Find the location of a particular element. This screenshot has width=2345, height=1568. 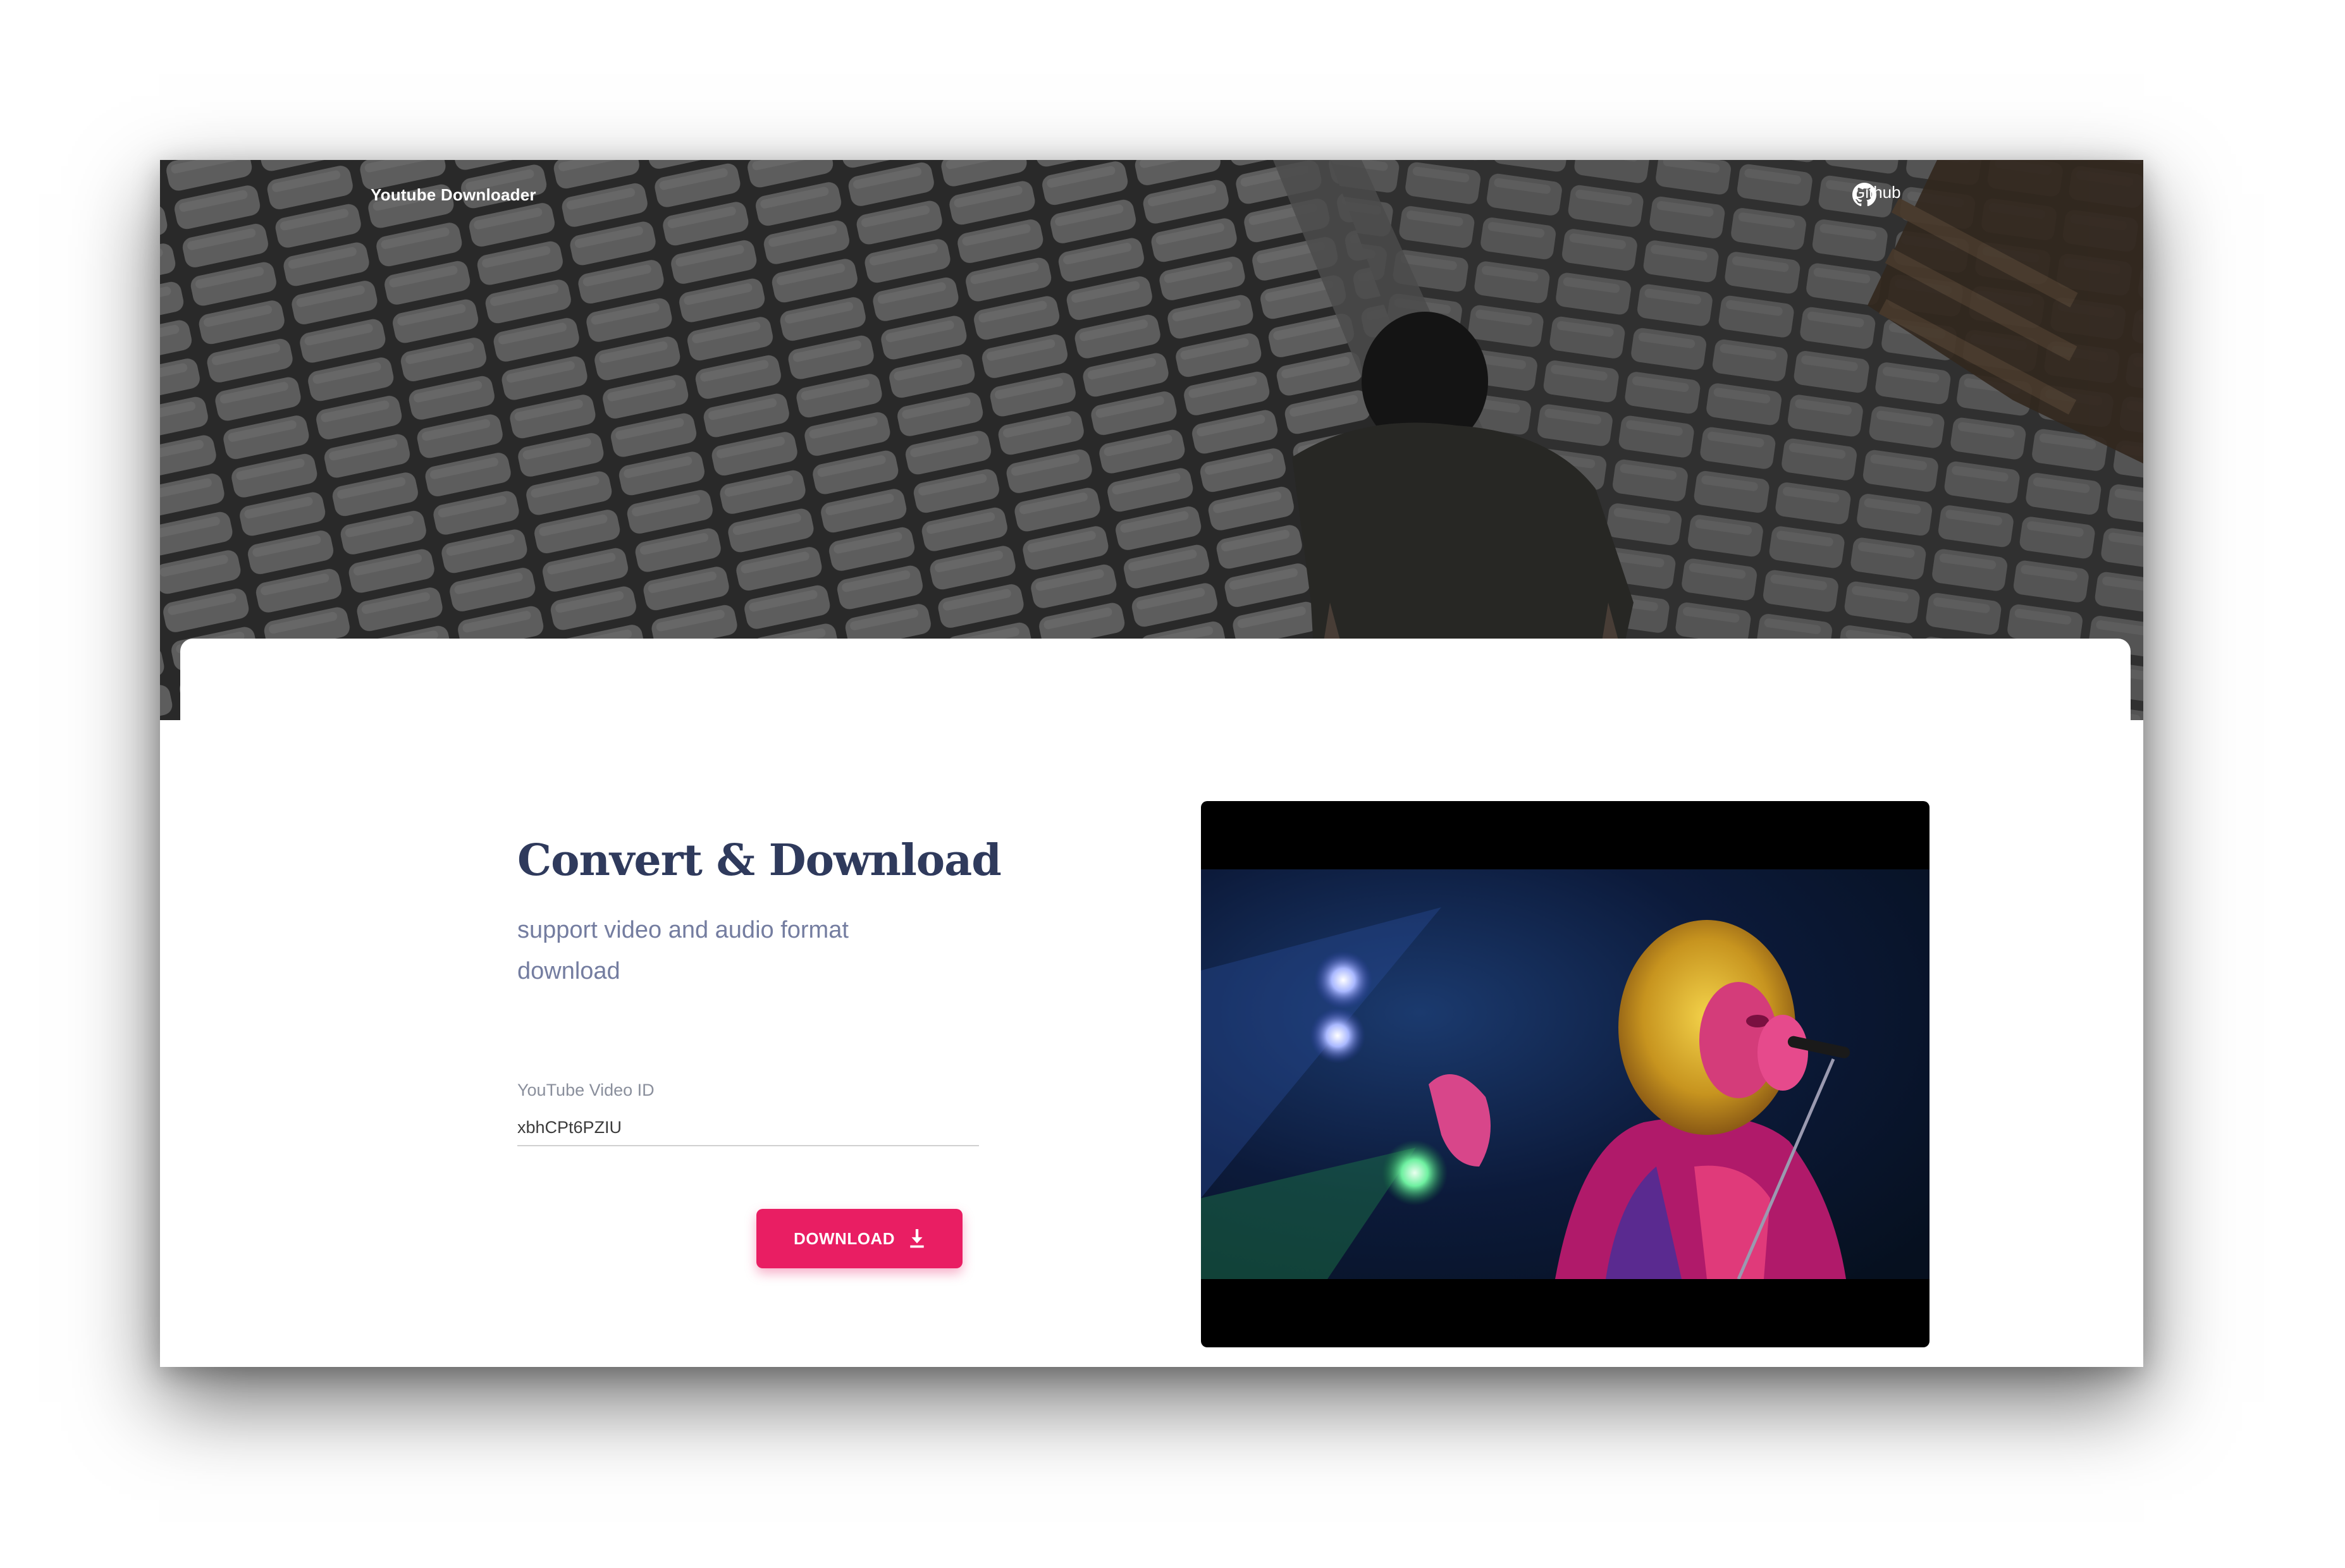

video-preview is located at coordinates (1566, 1074).